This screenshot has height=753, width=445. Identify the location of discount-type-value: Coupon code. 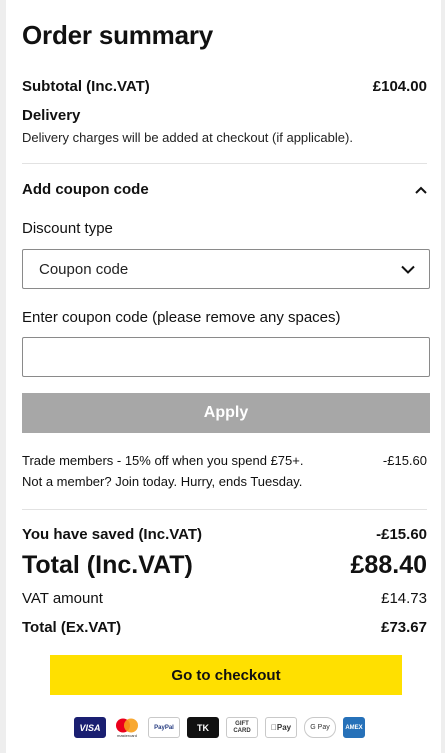
(84, 269).